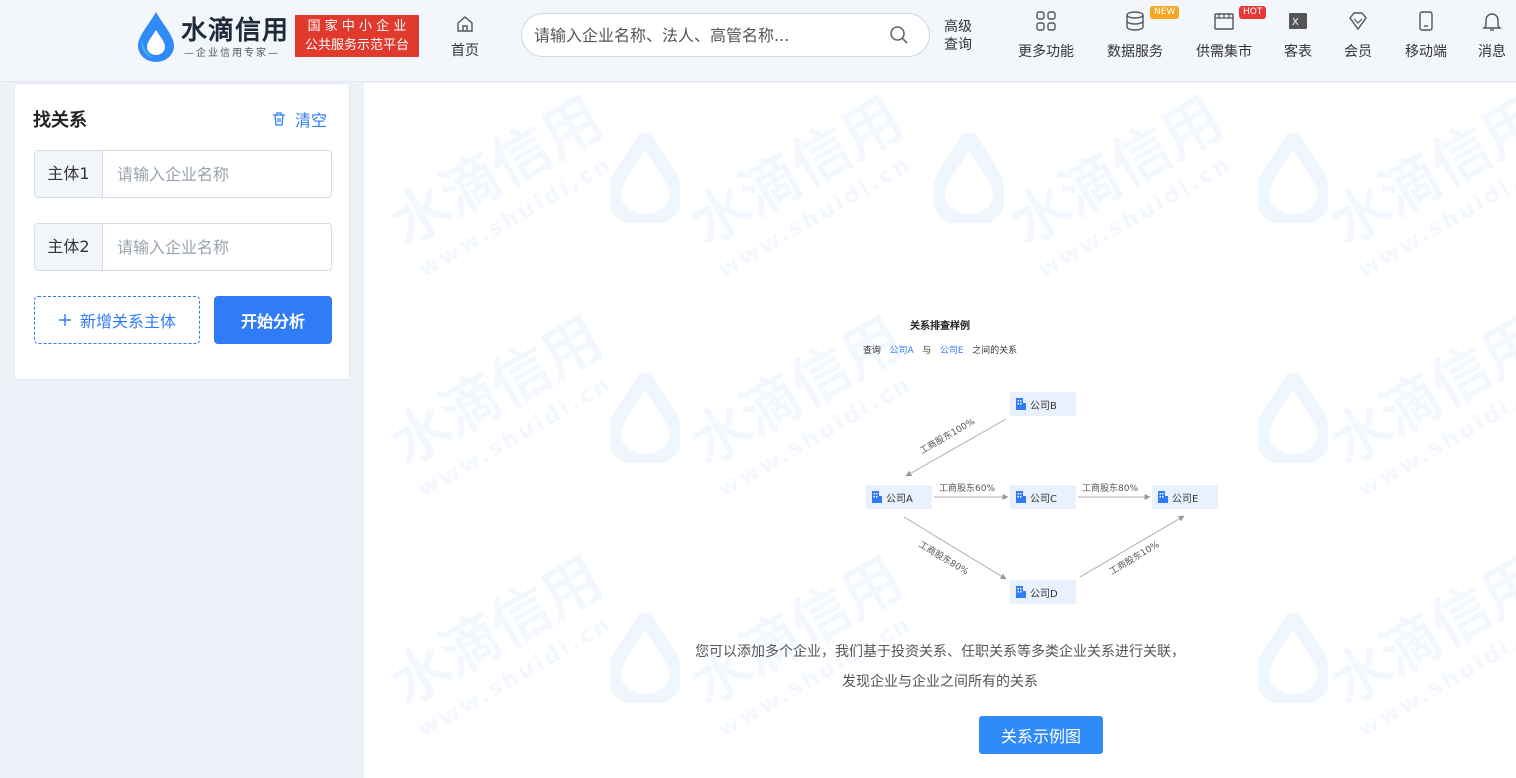 Image resolution: width=1516 pixels, height=778 pixels. I want to click on search-icon, so click(899, 35).